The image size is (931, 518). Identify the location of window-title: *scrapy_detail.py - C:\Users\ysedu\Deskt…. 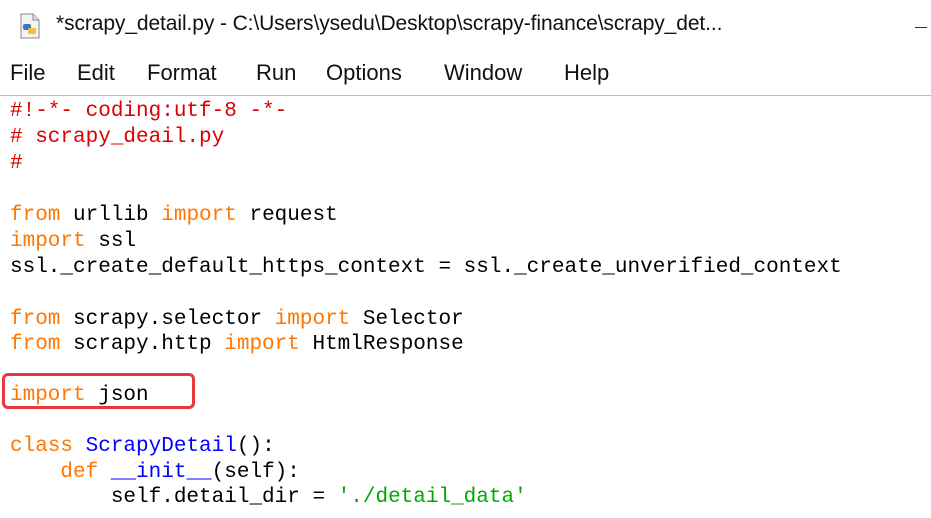
(389, 23).